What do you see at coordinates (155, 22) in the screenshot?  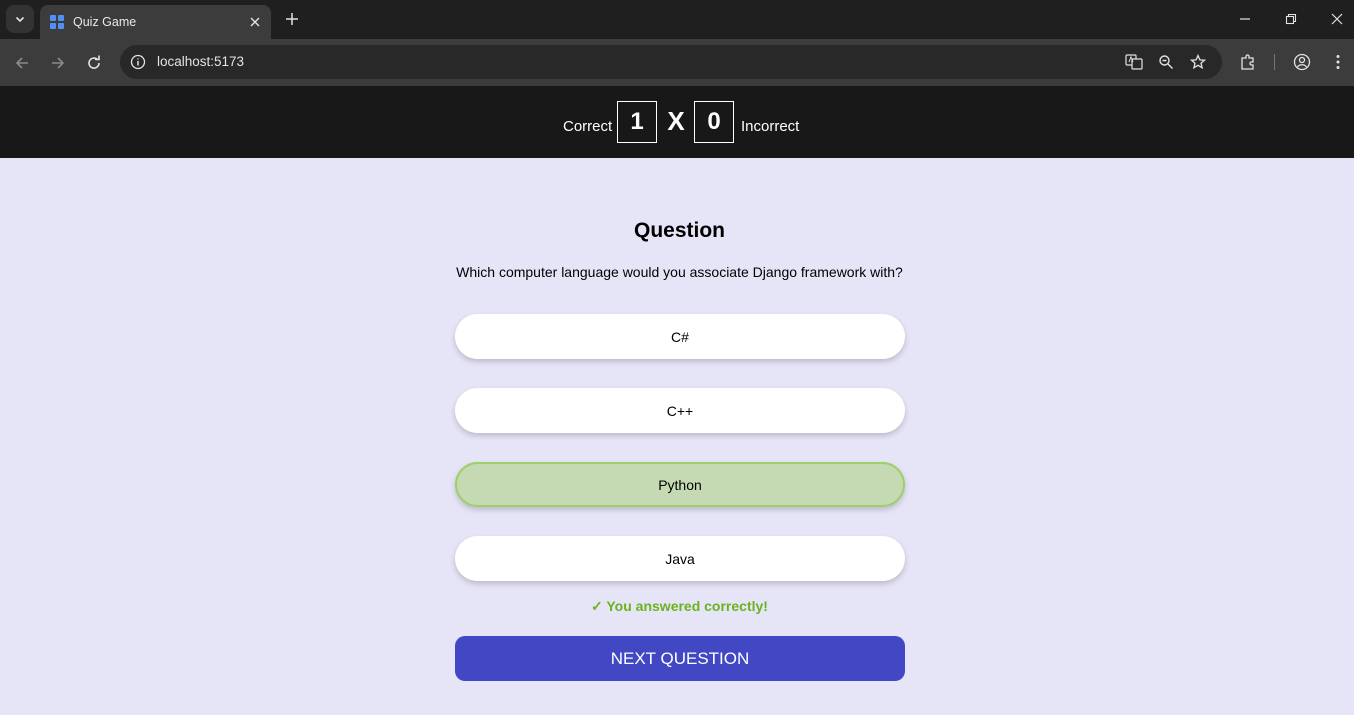 I see `browser-tab: Quiz Game` at bounding box center [155, 22].